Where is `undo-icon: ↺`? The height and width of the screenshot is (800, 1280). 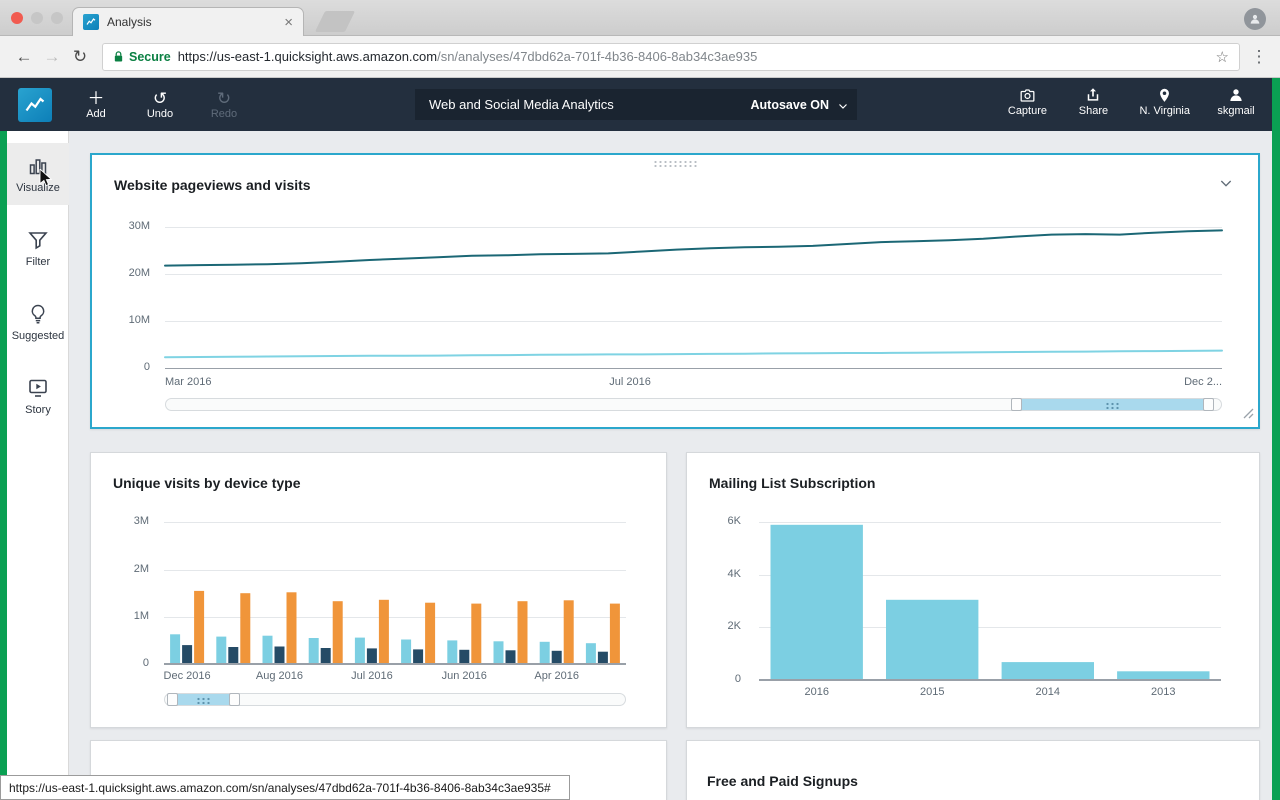
undo-icon: ↺ is located at coordinates (160, 98).